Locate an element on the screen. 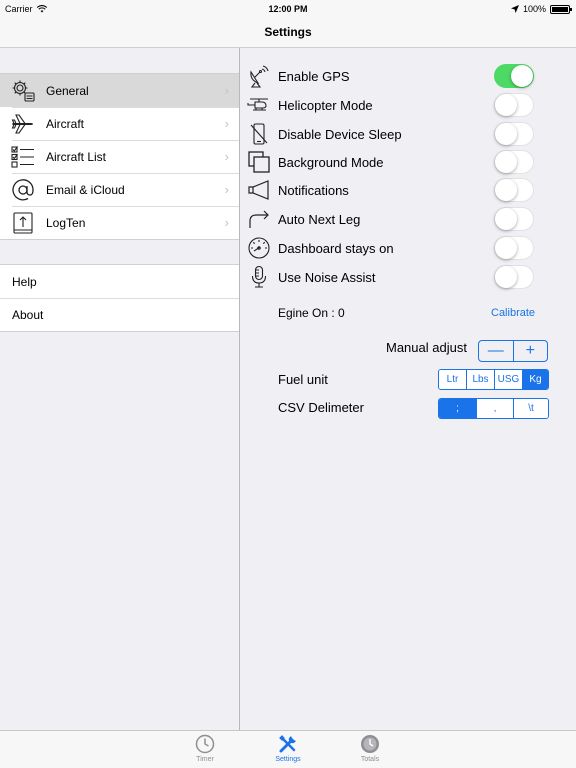  tab-totals: Totals is located at coordinates (370, 748).